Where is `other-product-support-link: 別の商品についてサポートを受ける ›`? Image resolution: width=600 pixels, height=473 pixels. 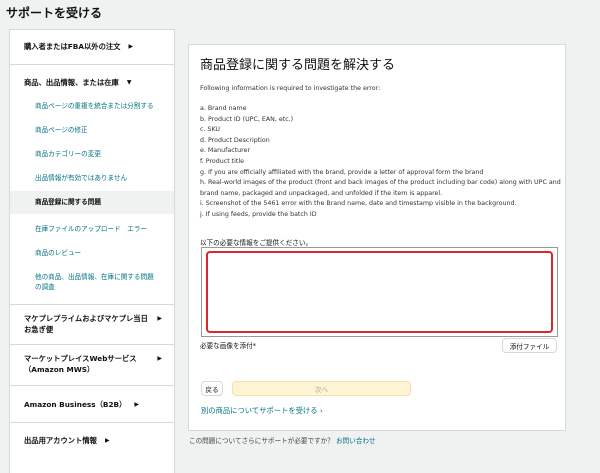
other-product-support-link: 別の商品についてサポートを受ける › is located at coordinates (262, 411).